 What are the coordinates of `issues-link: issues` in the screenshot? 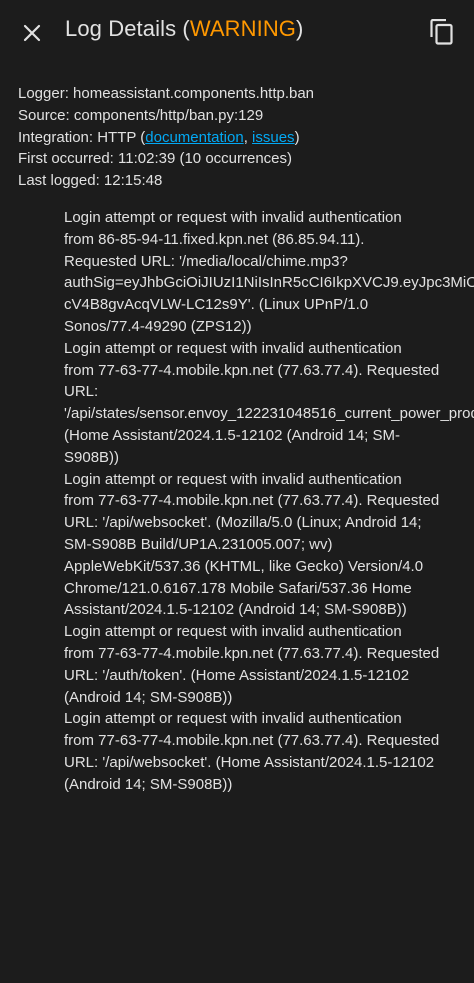 It's located at (273, 137).